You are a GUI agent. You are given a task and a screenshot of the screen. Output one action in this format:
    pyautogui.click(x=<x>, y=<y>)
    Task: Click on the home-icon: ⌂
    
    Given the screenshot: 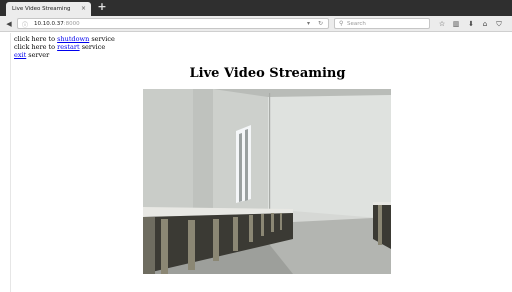 What is the action you would take?
    pyautogui.click(x=485, y=24)
    